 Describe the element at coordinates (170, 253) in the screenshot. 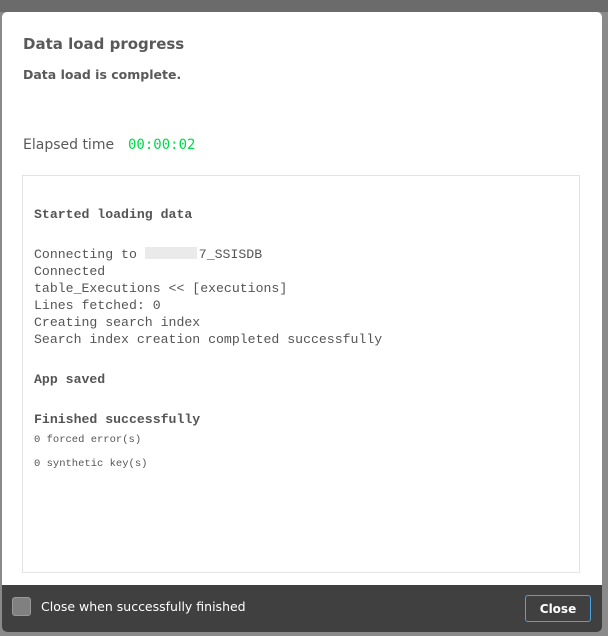

I see `redacted-server` at that location.